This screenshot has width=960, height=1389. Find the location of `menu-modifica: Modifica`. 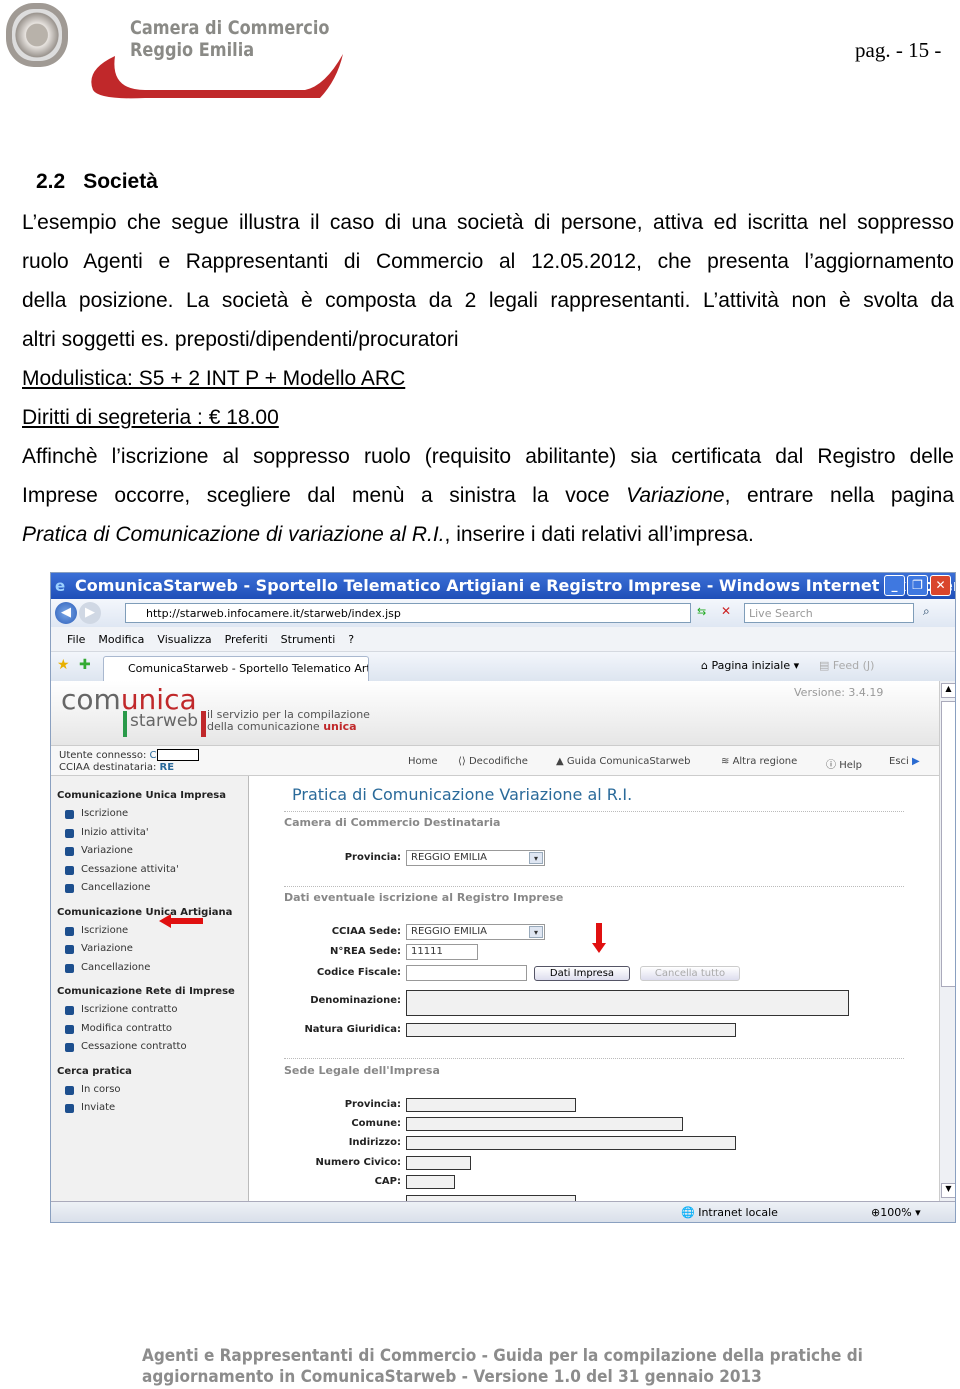

menu-modifica: Modifica is located at coordinates (121, 639).